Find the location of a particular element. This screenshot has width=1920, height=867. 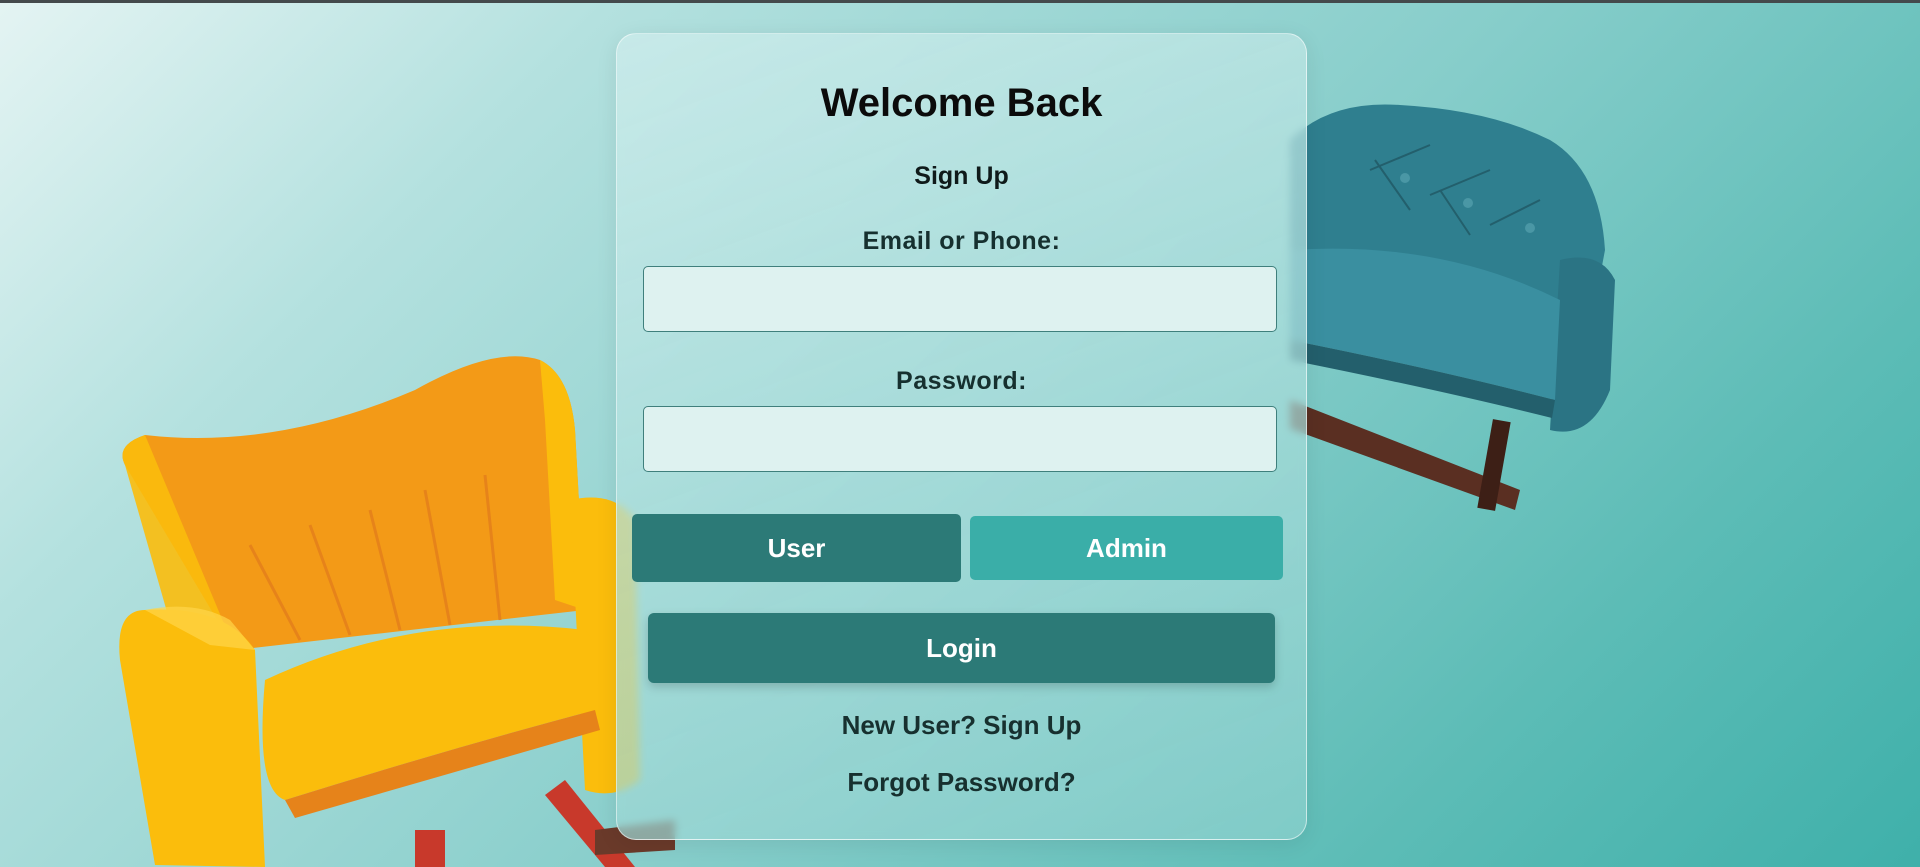

teal-armchair-illustration is located at coordinates (1452, 307).